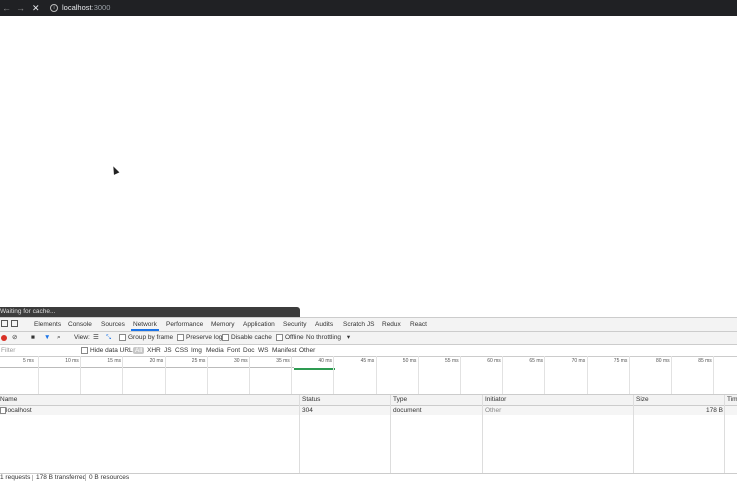 The image size is (737, 482). Describe the element at coordinates (368, 8) in the screenshot. I see `browser-toolbar: ← → ✕ i localhost:3000` at that location.